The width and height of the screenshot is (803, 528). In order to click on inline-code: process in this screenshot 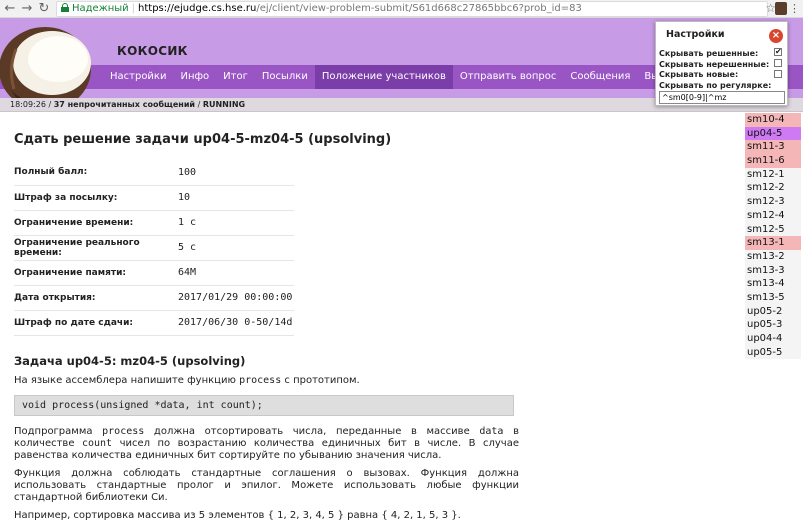, I will do `click(260, 380)`.